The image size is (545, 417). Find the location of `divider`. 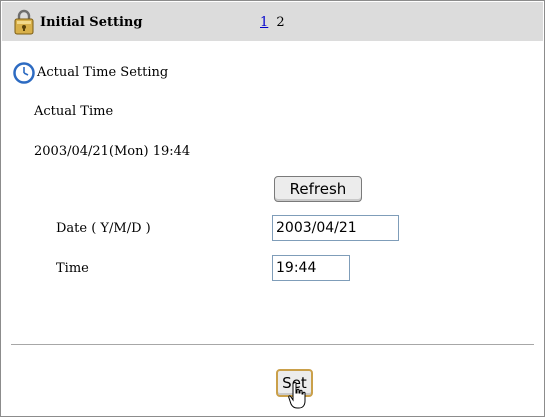

divider is located at coordinates (272, 345).